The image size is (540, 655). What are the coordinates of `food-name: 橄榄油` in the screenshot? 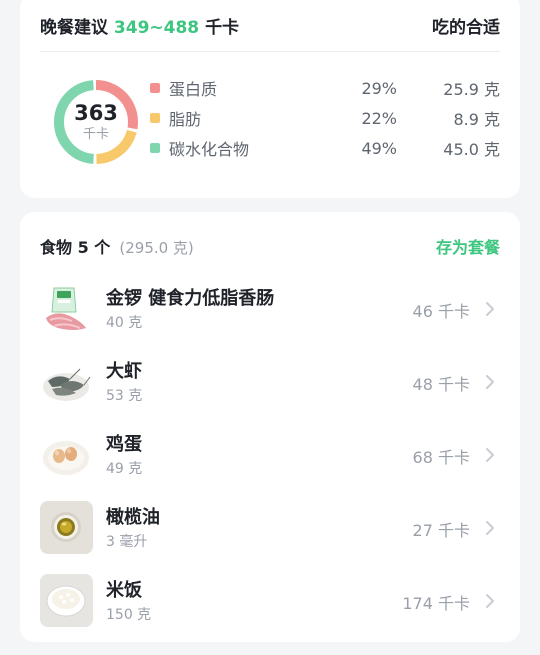 It's located at (133, 517).